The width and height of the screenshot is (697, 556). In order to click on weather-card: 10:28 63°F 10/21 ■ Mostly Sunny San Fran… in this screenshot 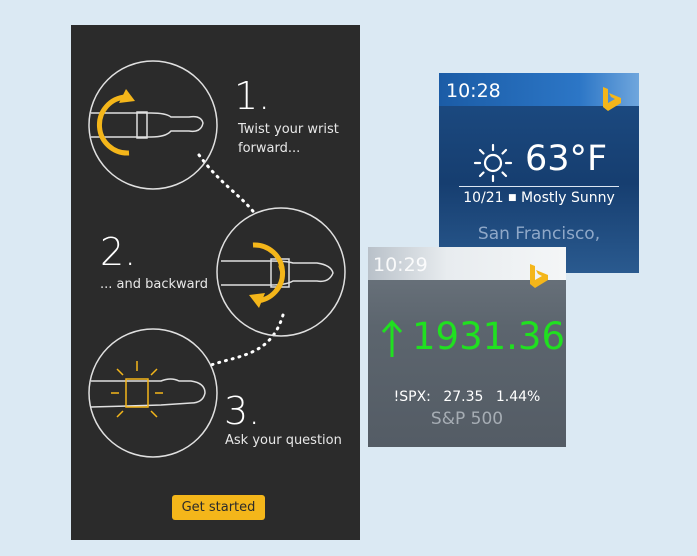, I will do `click(539, 173)`.